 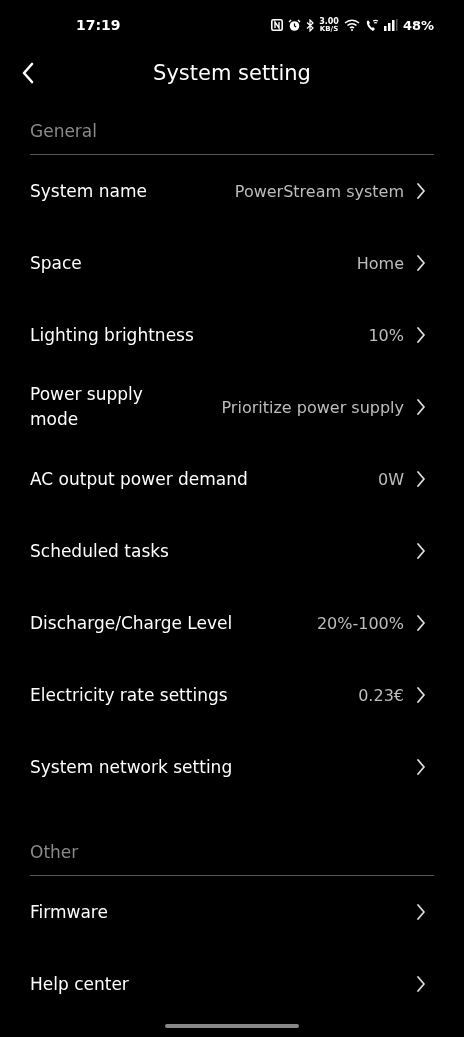 What do you see at coordinates (55, 852) in the screenshot?
I see `section-heading: Other` at bounding box center [55, 852].